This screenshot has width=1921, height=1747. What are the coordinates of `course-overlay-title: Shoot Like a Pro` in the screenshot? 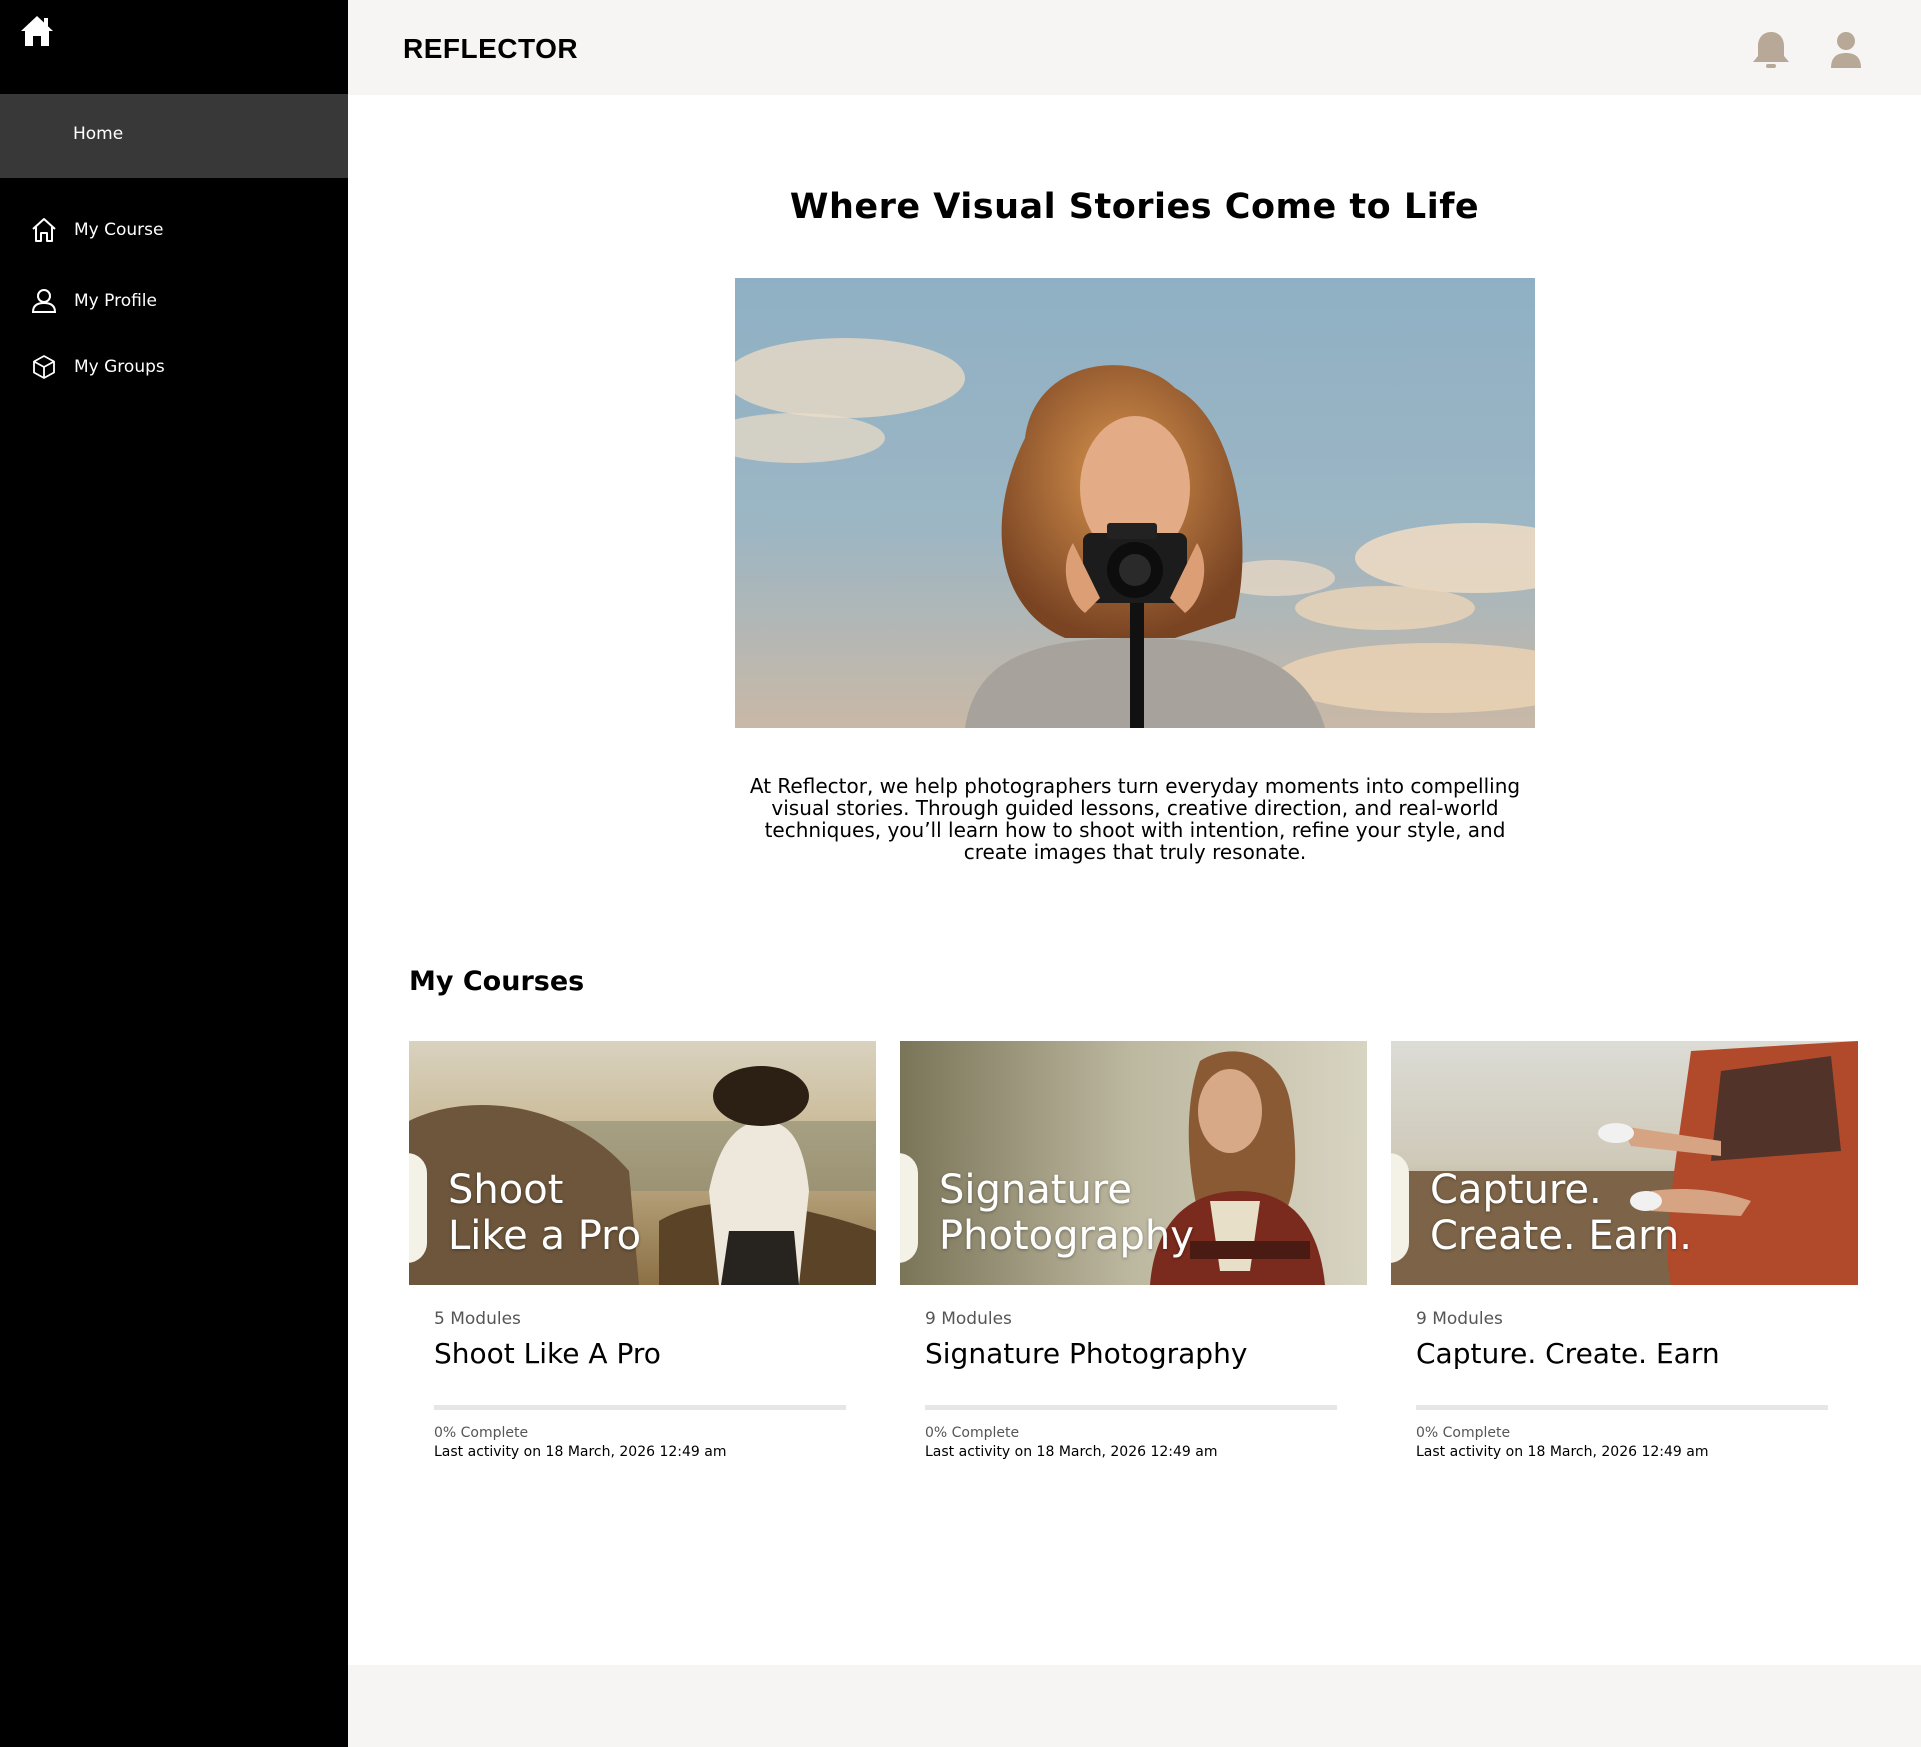 It's located at (545, 1213).